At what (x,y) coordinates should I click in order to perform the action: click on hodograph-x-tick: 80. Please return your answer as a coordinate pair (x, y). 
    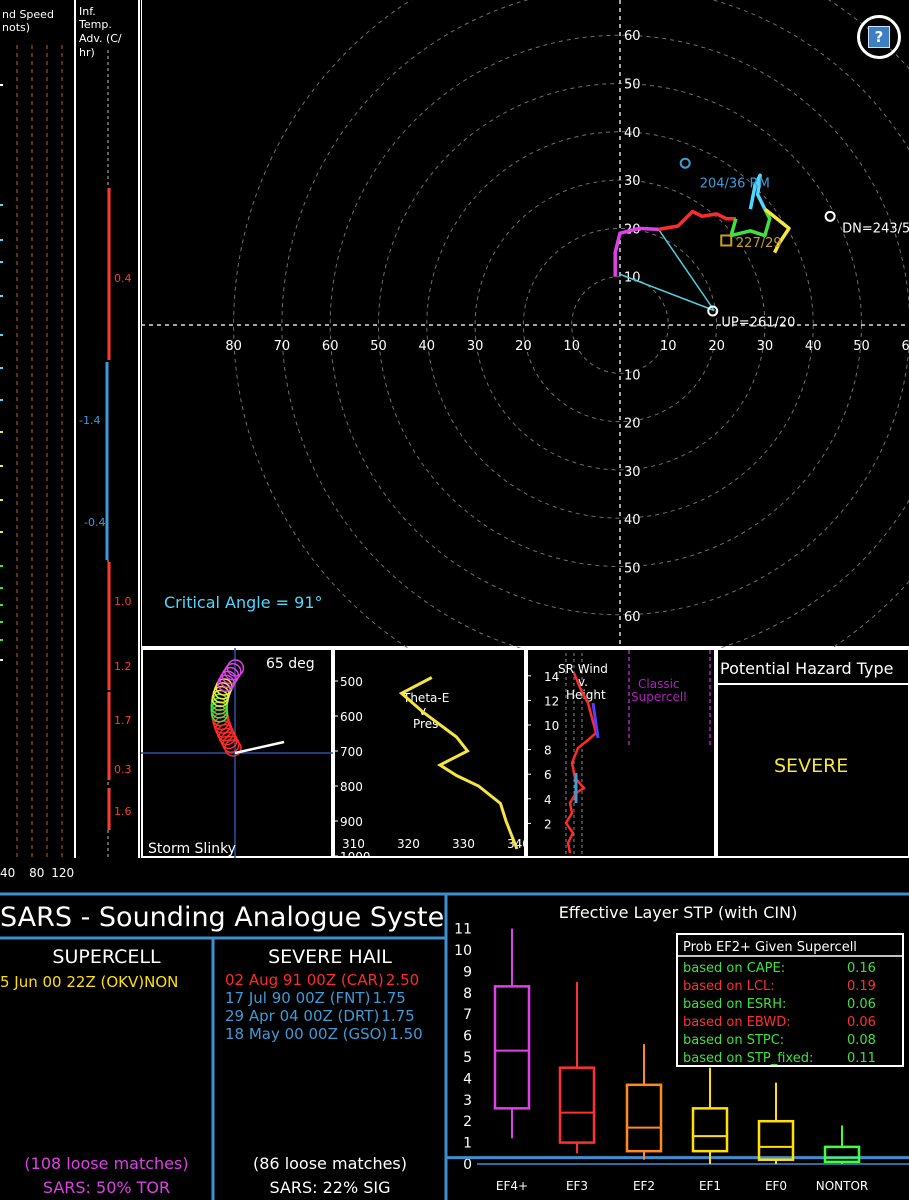
    Looking at the image, I should click on (233, 346).